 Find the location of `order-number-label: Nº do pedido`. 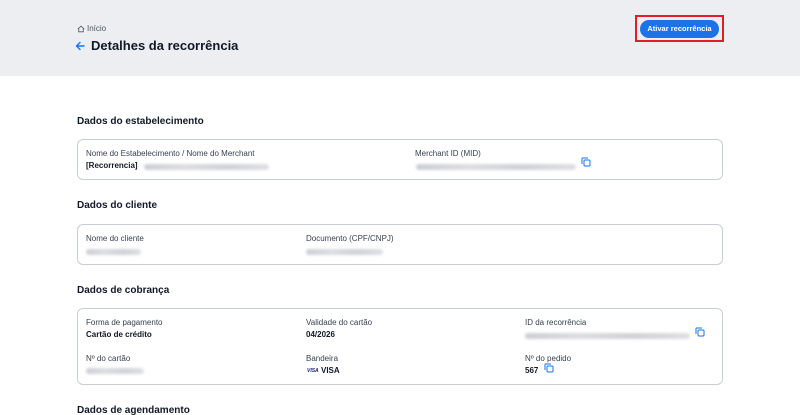

order-number-label: Nº do pedido is located at coordinates (548, 358).